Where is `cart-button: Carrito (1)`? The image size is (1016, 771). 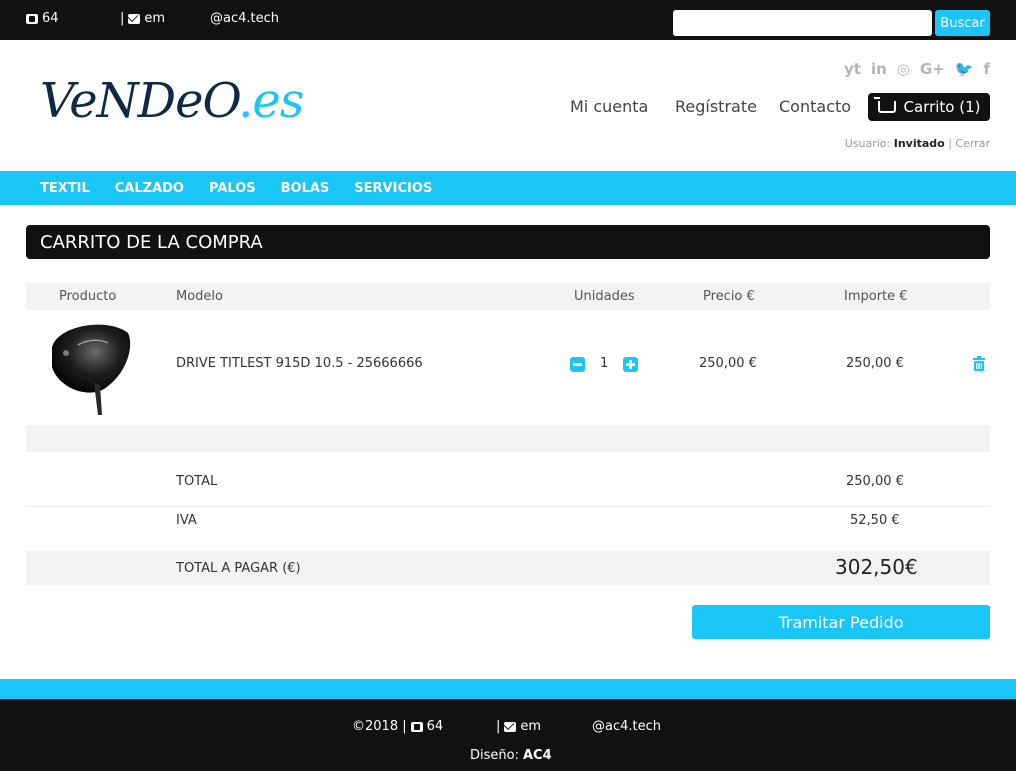 cart-button: Carrito (1) is located at coordinates (929, 107).